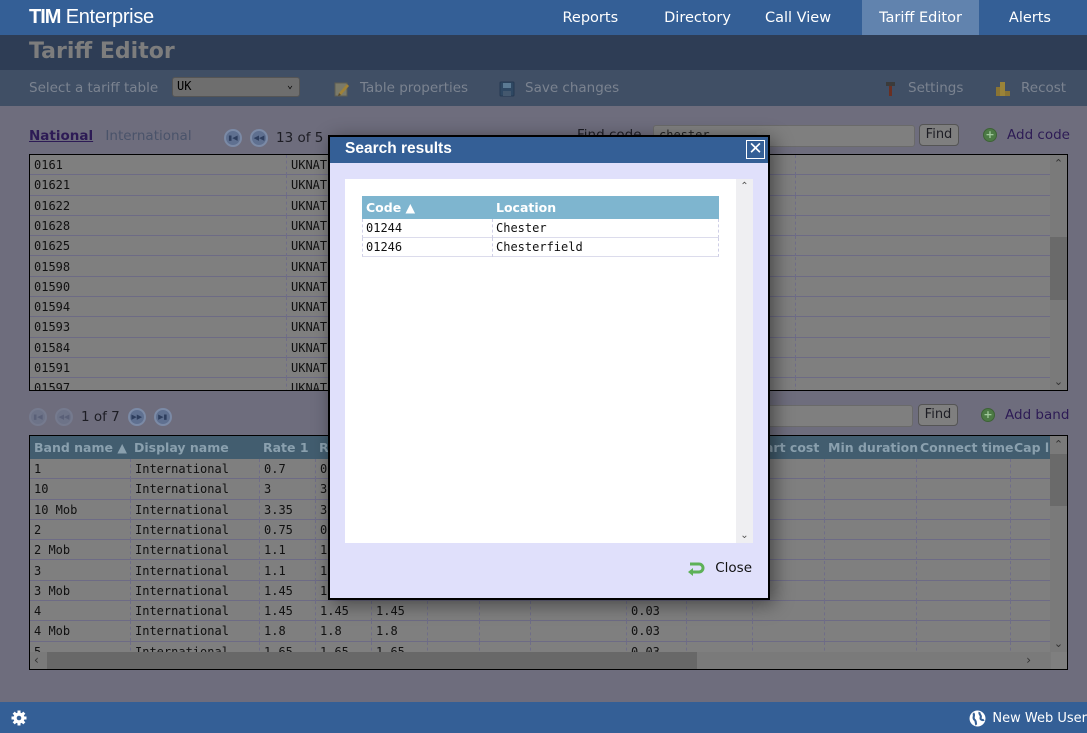 The image size is (1087, 733). What do you see at coordinates (136, 417) in the screenshot?
I see `next-page-icon: ▶▶` at bounding box center [136, 417].